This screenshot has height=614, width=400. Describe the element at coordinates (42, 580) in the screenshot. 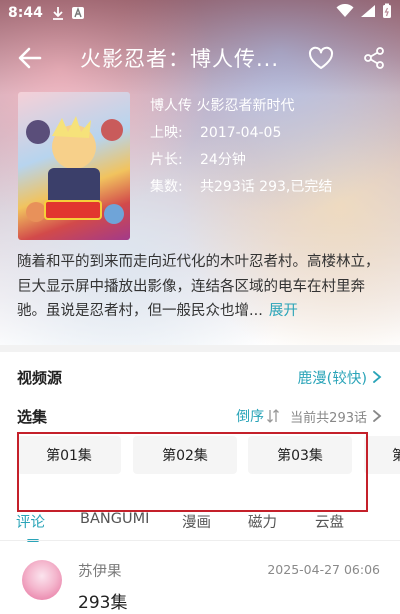

I see `avatar` at that location.